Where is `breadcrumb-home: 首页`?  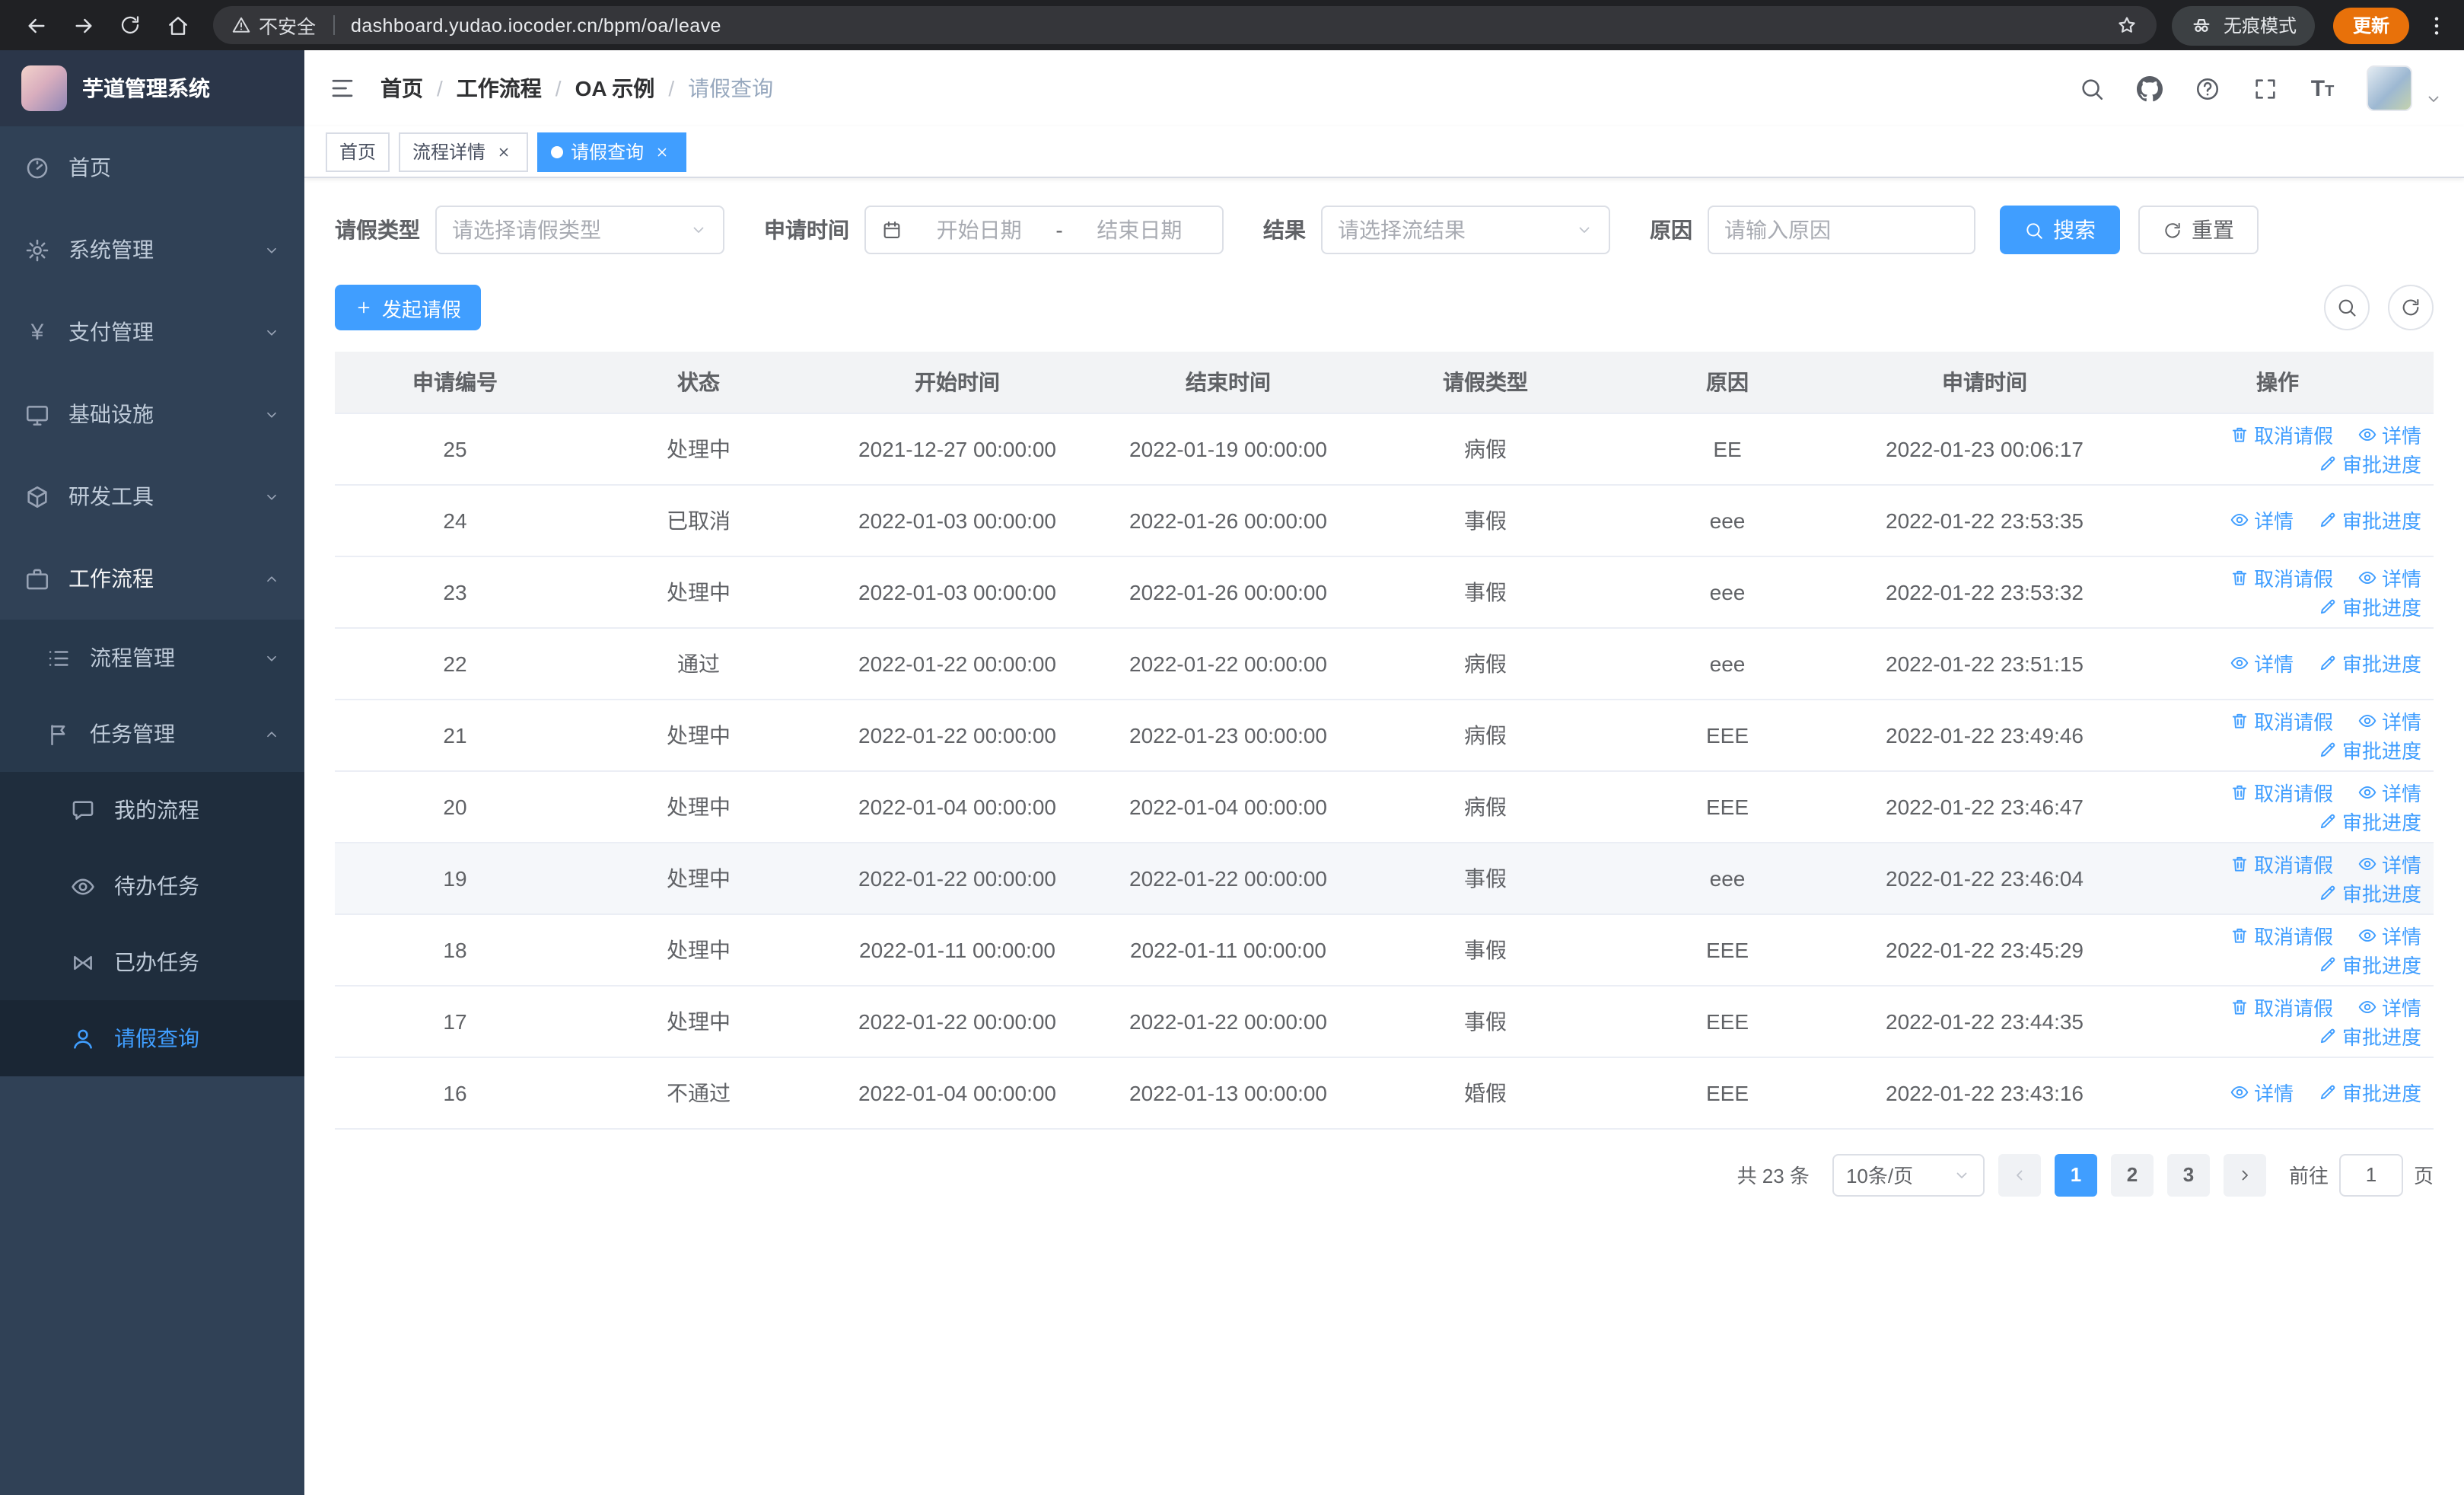 breadcrumb-home: 首页 is located at coordinates (401, 89).